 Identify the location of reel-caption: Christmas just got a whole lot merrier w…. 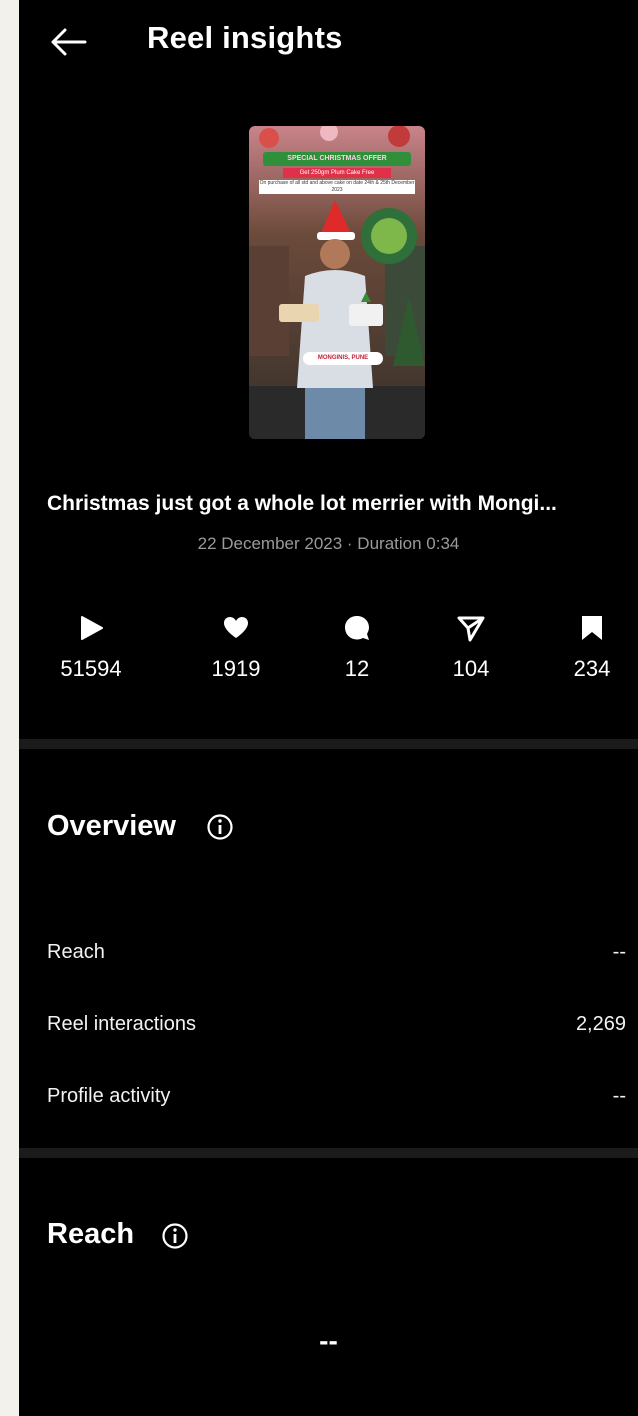
(302, 503).